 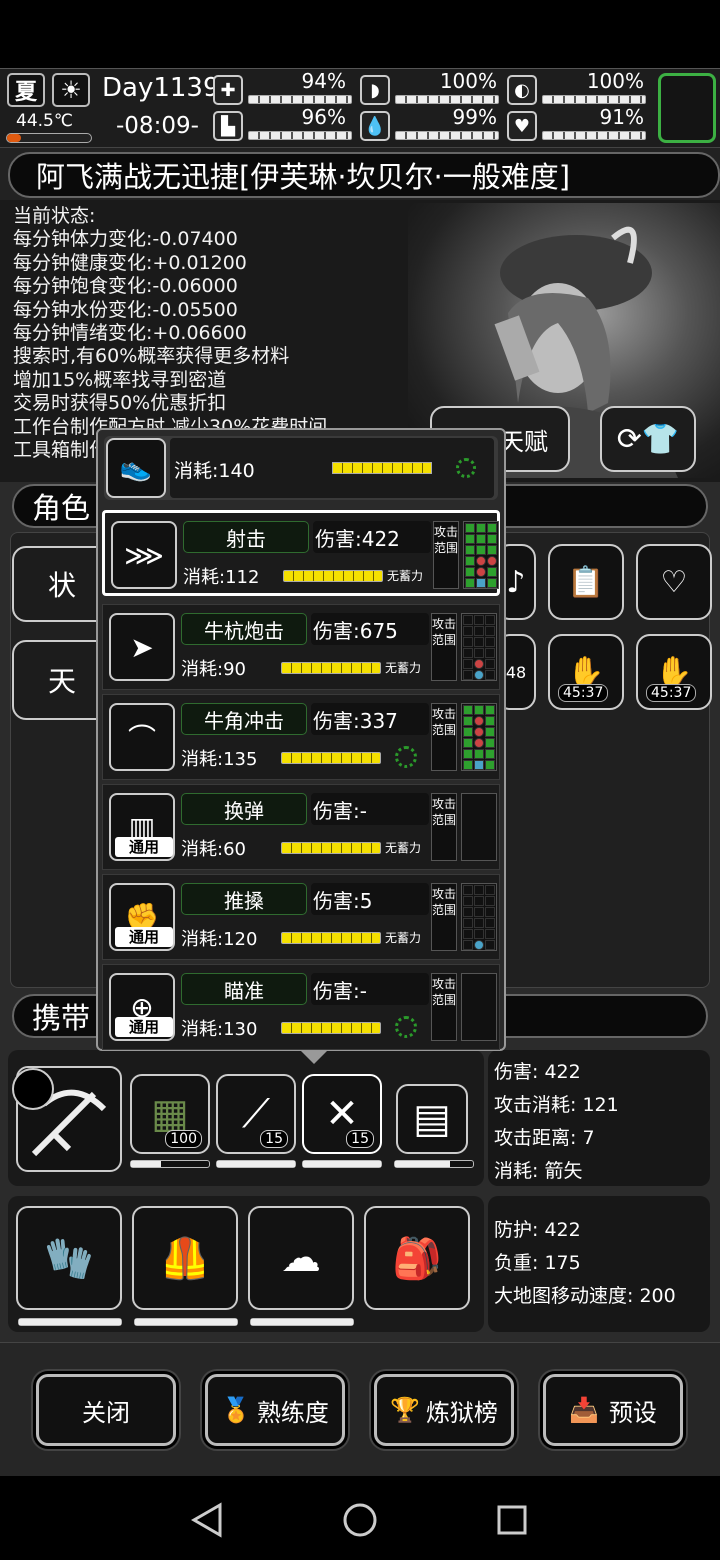 I want to click on accessory-slot: ▤, so click(x=432, y=1119).